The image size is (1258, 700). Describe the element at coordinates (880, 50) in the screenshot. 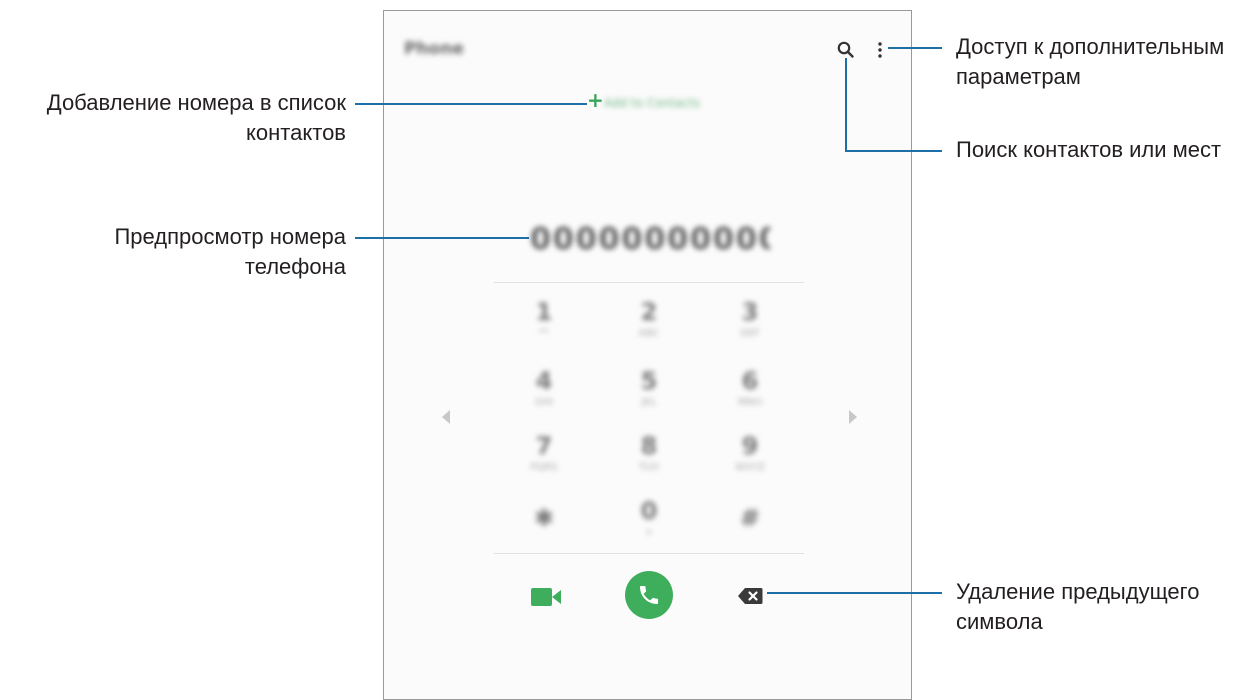

I see `more-options-icon` at that location.